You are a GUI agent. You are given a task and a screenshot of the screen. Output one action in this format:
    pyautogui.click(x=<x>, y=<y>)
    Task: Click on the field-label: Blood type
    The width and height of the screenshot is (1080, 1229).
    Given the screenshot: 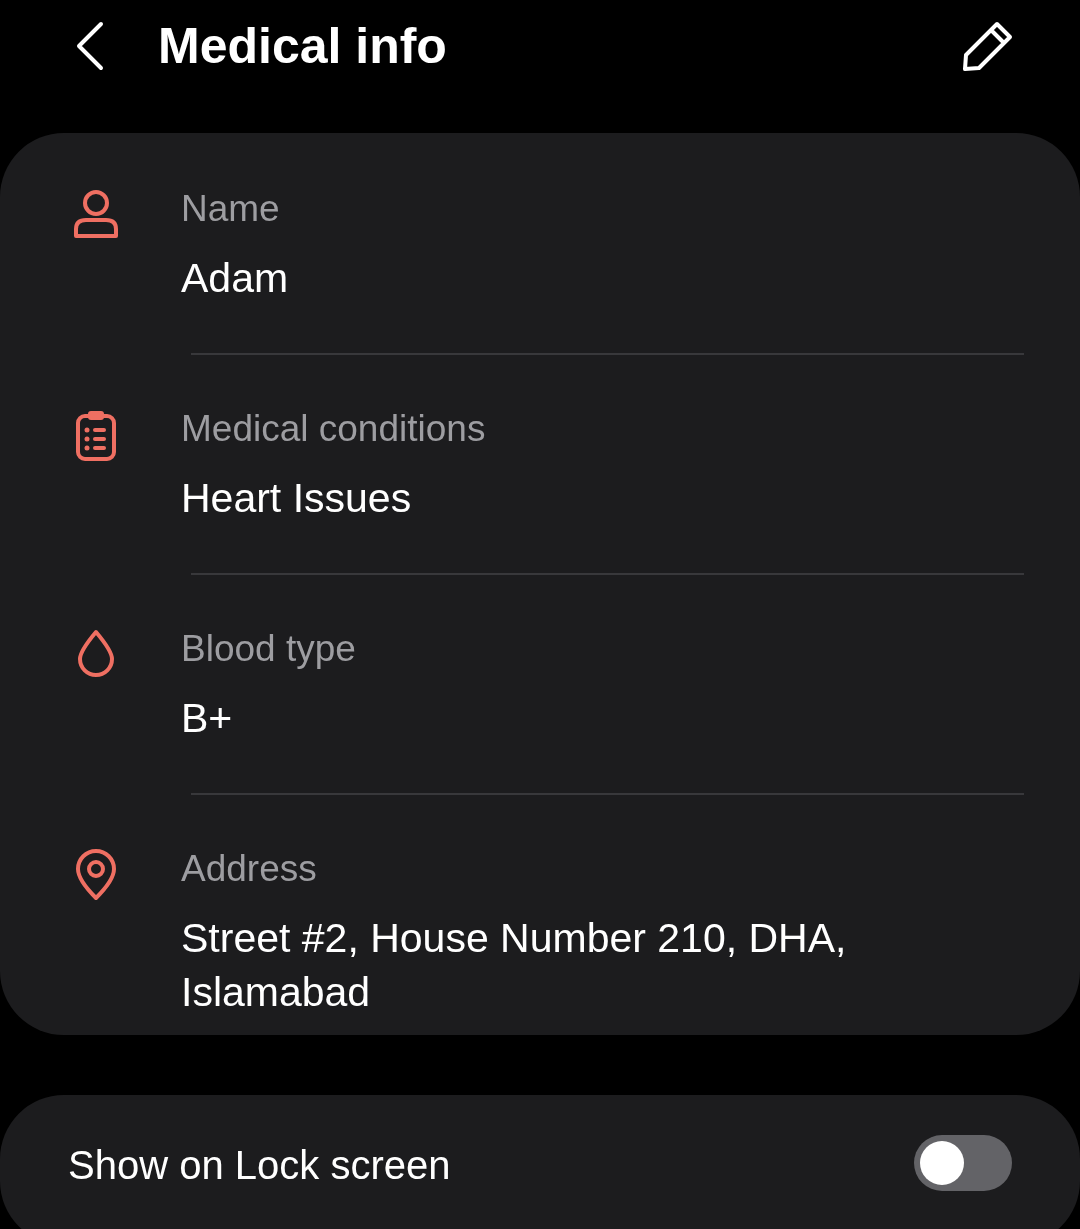 What is the action you would take?
    pyautogui.click(x=269, y=649)
    